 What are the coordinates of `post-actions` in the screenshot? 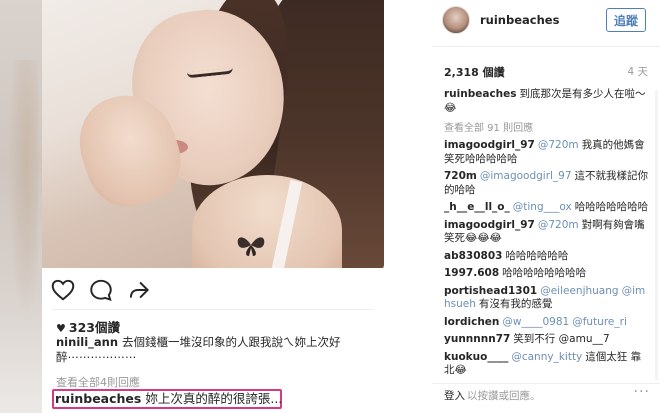 It's located at (213, 290).